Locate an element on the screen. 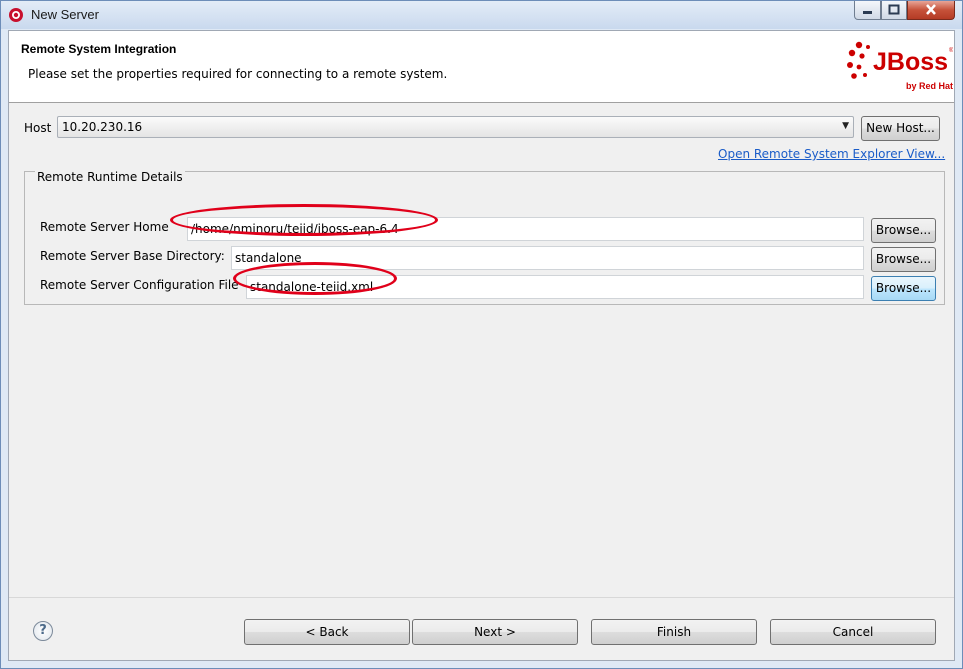 This screenshot has width=963, height=669. remote-server-configuration-file-input: standalone-teiid.xml is located at coordinates (555, 287).